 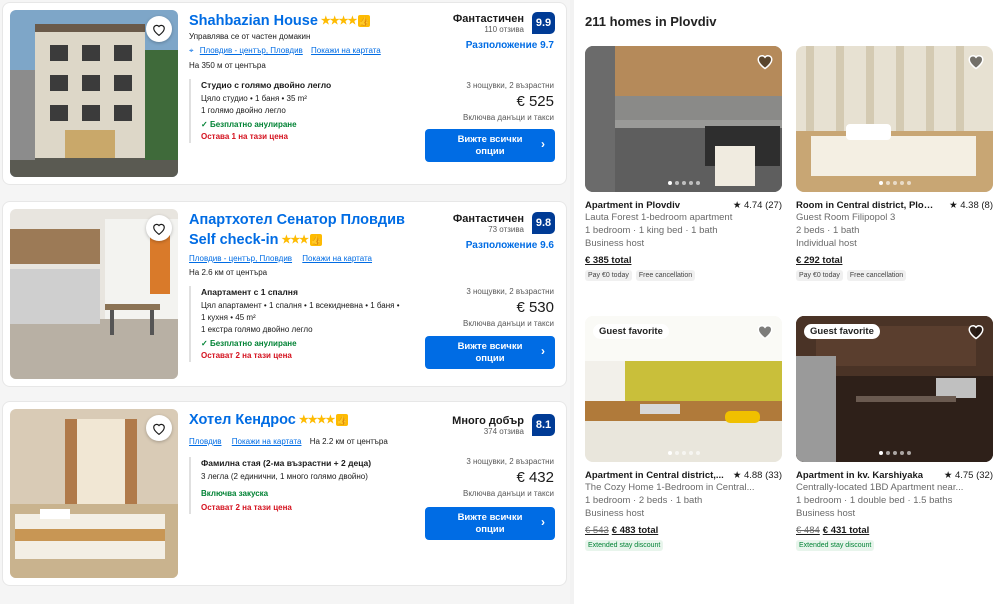 What do you see at coordinates (631, 331) in the screenshot?
I see `guest-favorite-badge: Guest favorite` at bounding box center [631, 331].